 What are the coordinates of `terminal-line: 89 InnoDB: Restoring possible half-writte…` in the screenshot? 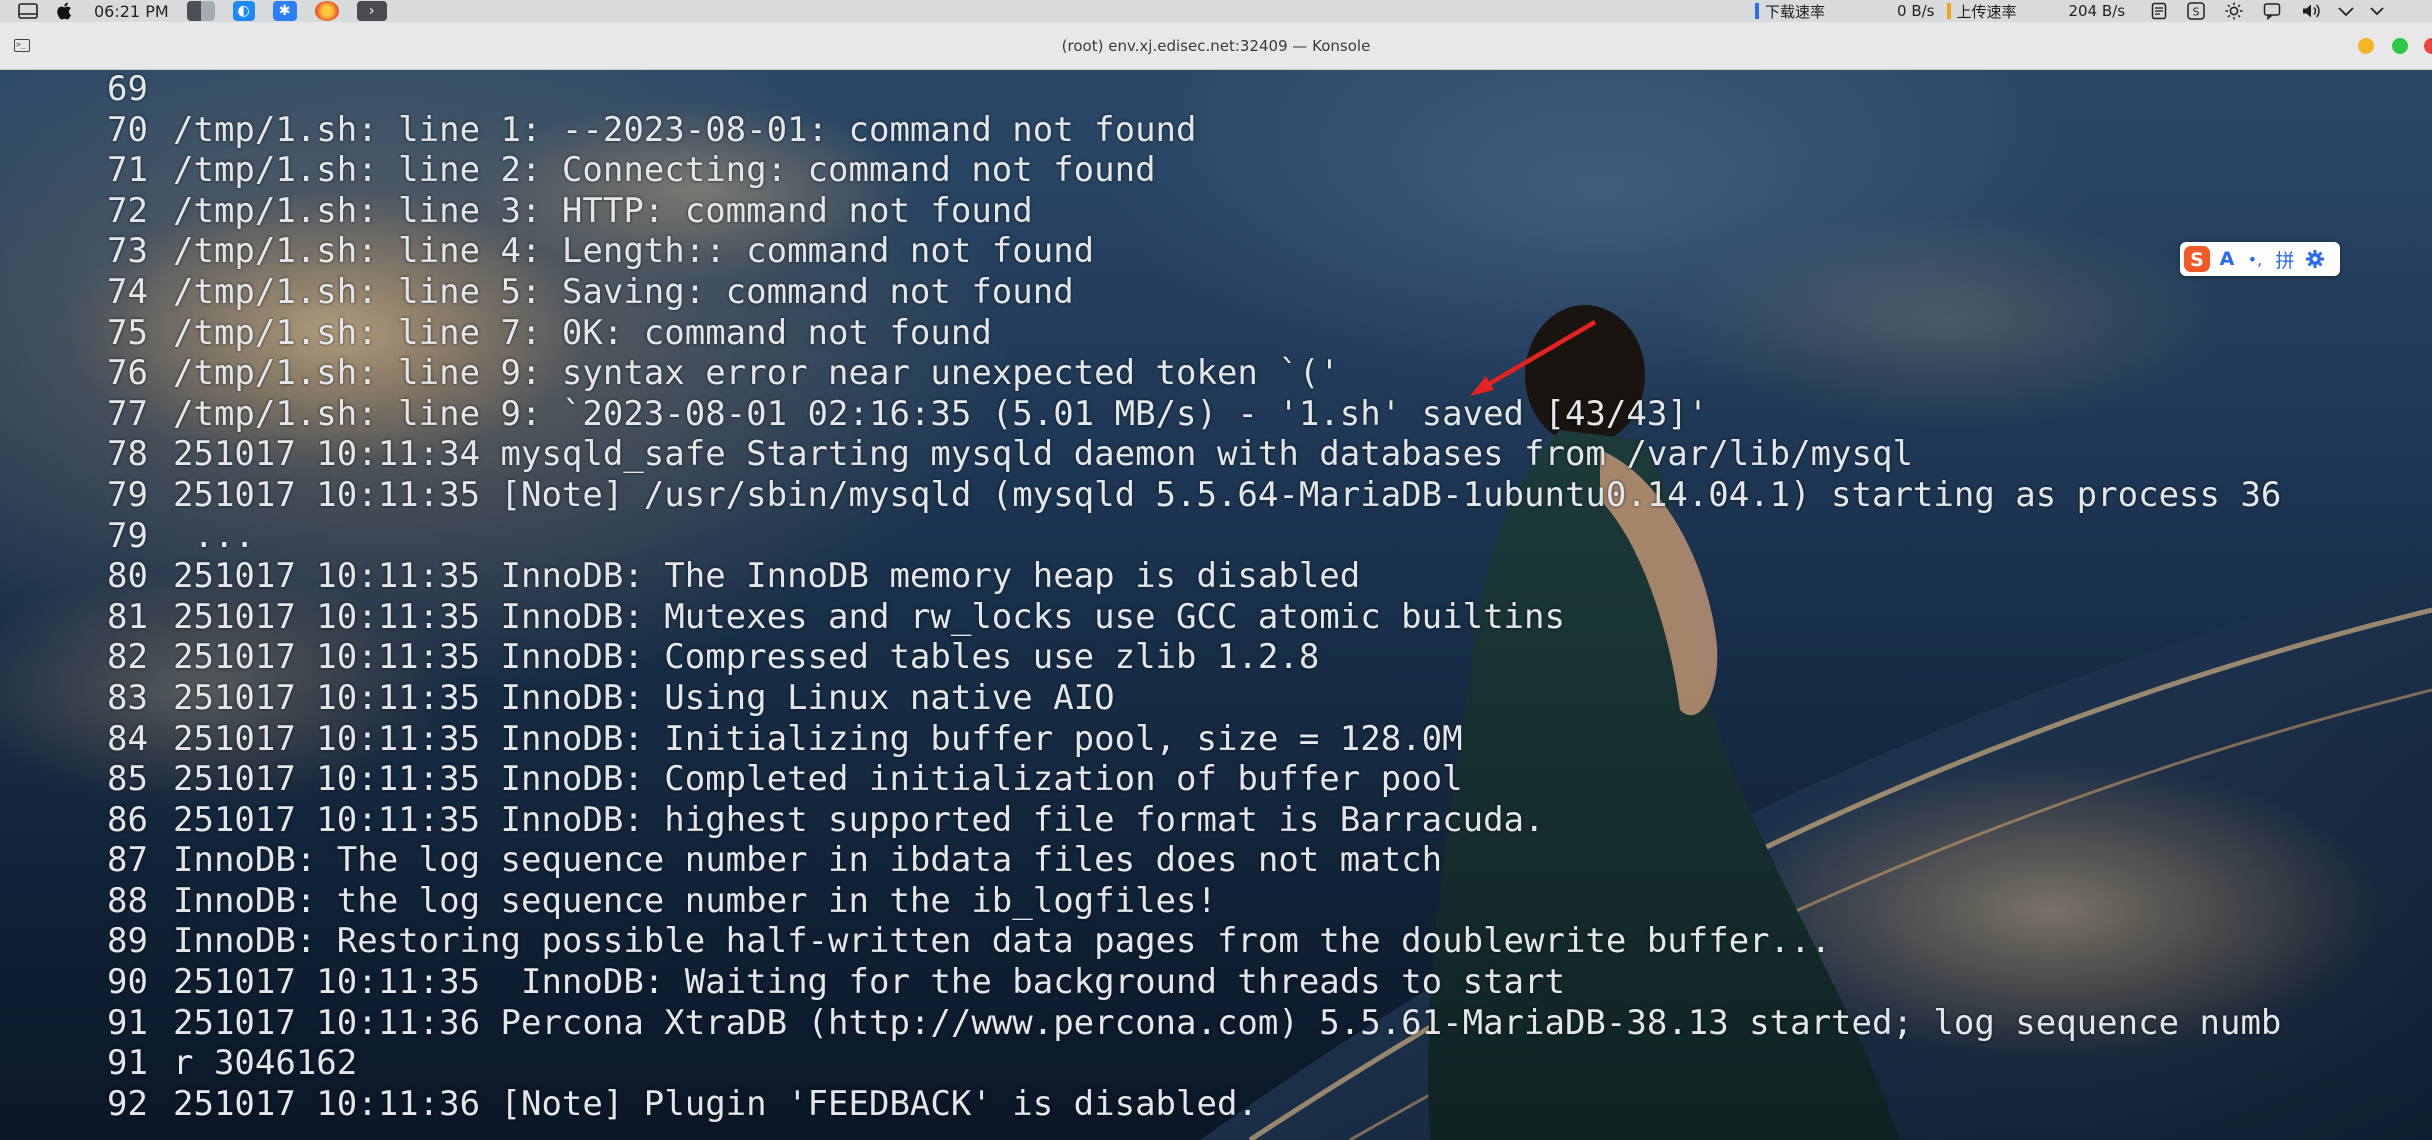 It's located at (1215, 941).